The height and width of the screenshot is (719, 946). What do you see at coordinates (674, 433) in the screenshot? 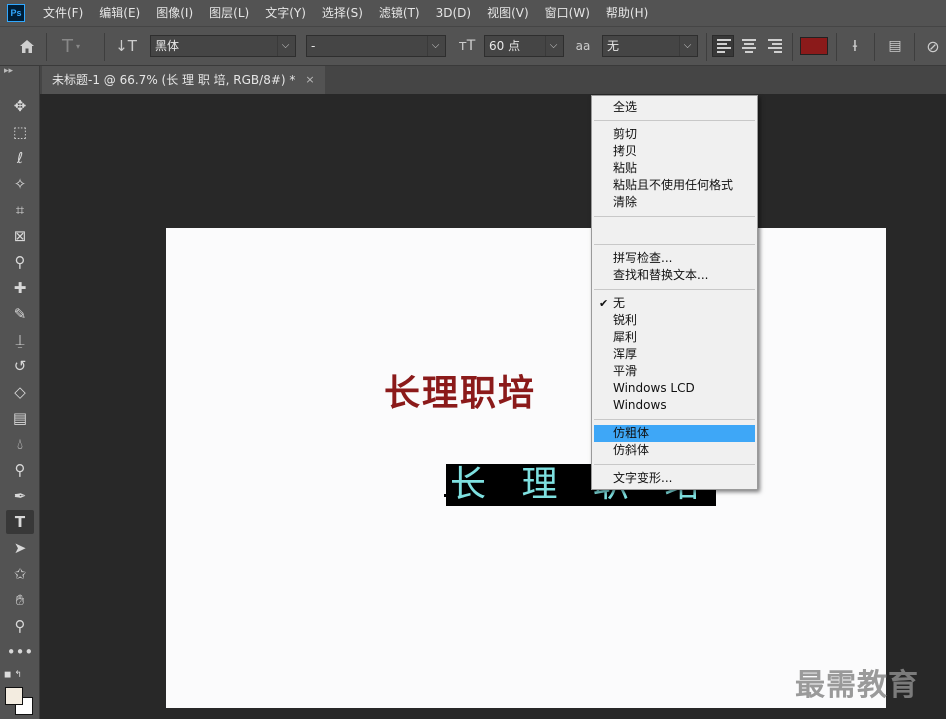
I see `menu-item-faux-bold: 仿粗体` at bounding box center [674, 433].